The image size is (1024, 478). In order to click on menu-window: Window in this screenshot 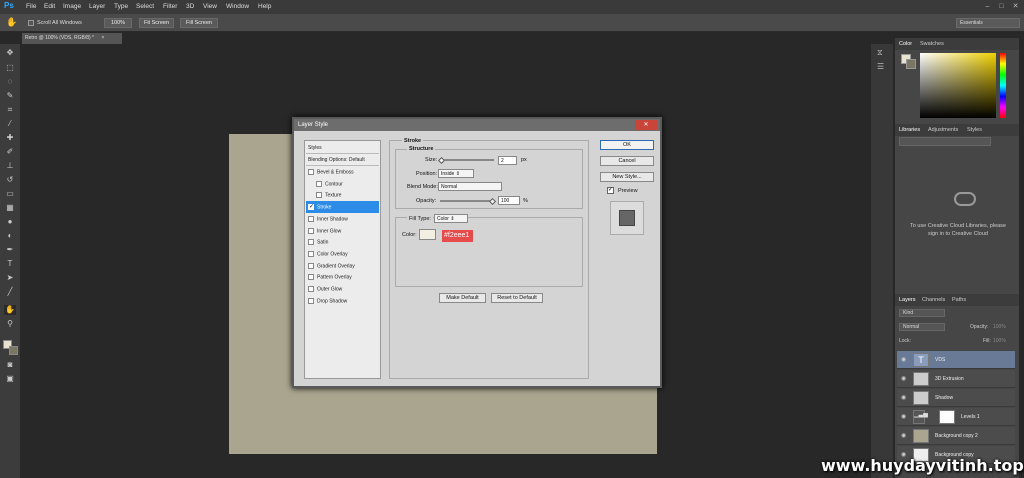, I will do `click(237, 6)`.